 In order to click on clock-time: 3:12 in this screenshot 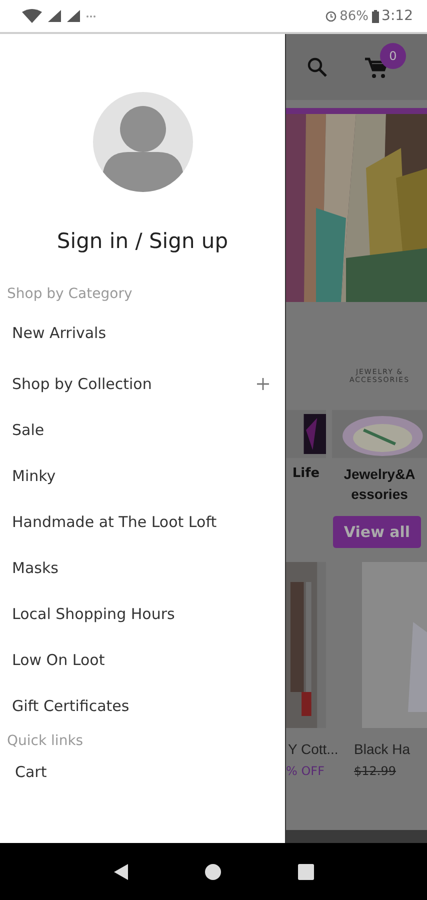, I will do `click(397, 16)`.